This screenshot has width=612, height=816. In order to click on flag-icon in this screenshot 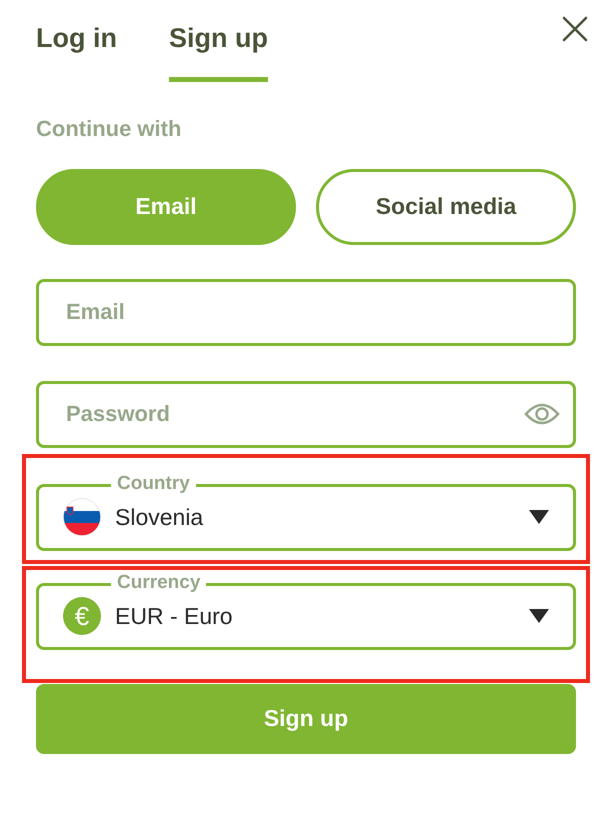, I will do `click(82, 517)`.